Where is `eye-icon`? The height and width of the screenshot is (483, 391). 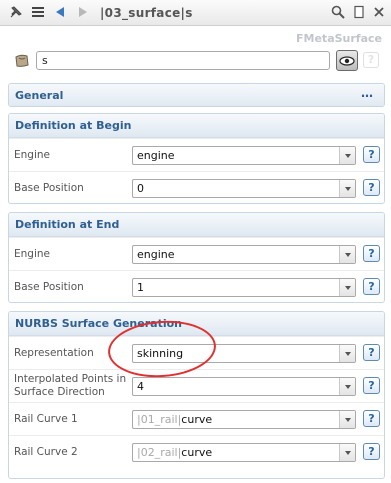 eye-icon is located at coordinates (347, 60).